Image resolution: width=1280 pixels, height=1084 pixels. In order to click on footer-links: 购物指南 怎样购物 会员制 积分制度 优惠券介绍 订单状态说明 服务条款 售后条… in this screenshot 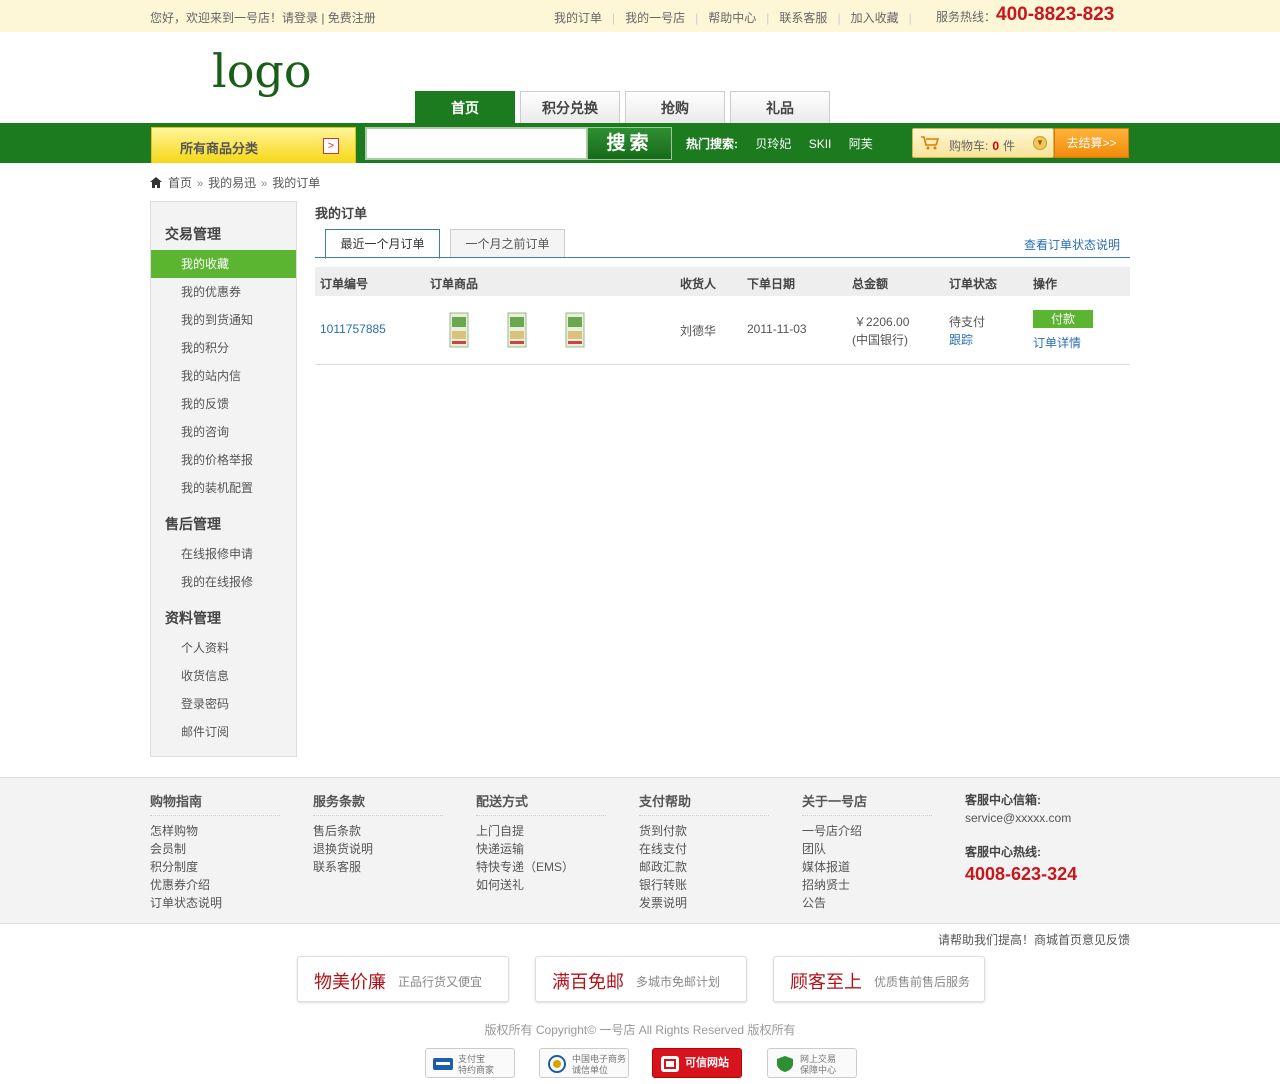, I will do `click(640, 850)`.